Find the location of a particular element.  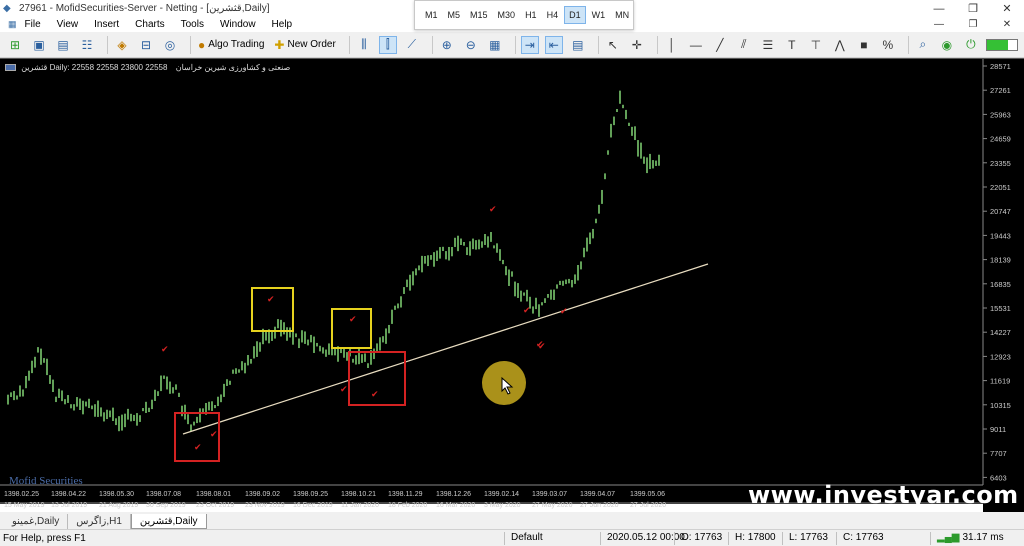

autoscroll-icon: ⇥ is located at coordinates (529, 44).